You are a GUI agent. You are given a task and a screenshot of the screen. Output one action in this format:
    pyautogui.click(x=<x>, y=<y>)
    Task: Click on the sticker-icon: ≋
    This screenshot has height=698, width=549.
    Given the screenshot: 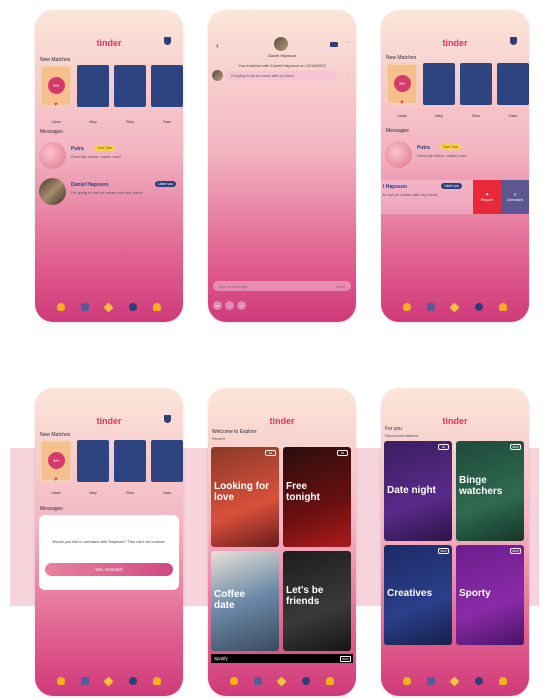 What is the action you would take?
    pyautogui.click(x=241, y=305)
    